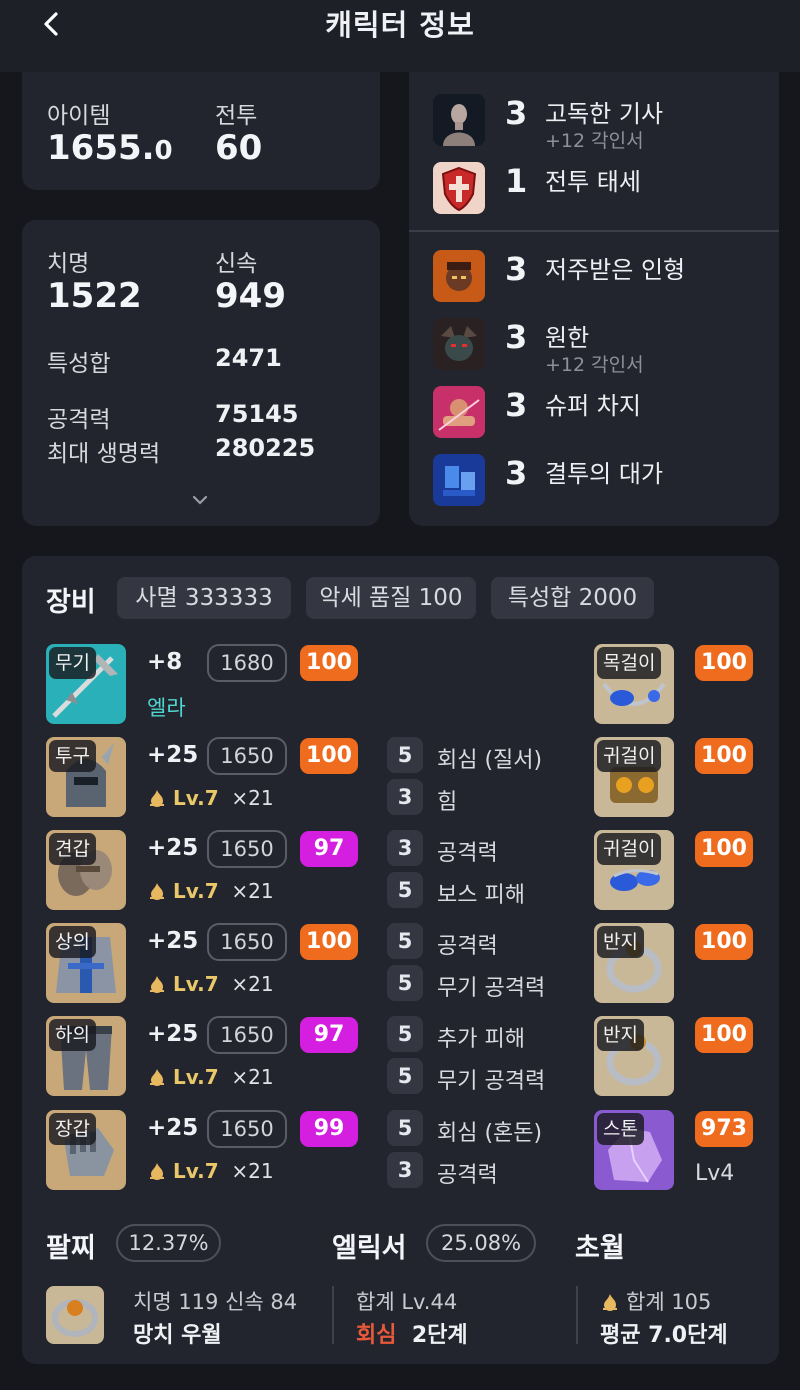  What do you see at coordinates (459, 344) in the screenshot?
I see `grudge-icon` at bounding box center [459, 344].